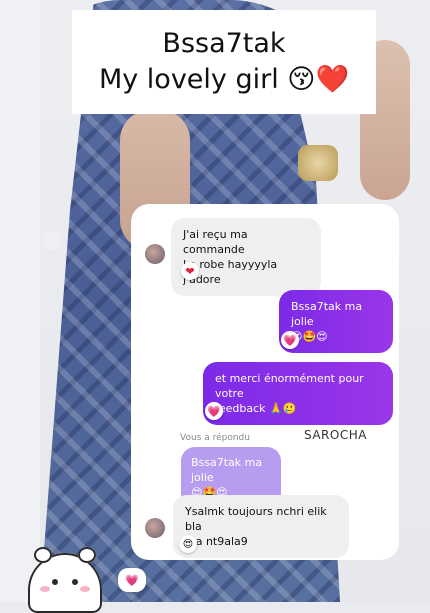 Image resolution: width=430 pixels, height=613 pixels. Describe the element at coordinates (65, 580) in the screenshot. I see `bear-sticker-icon` at that location.